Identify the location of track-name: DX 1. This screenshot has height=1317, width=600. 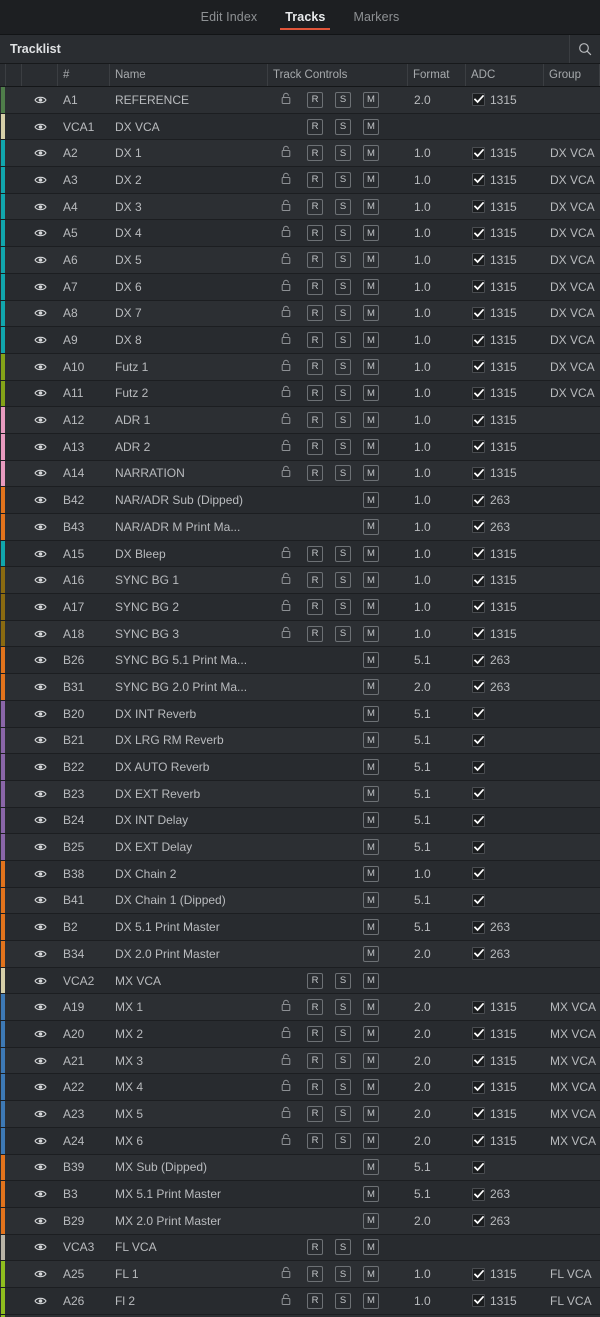
(189, 153).